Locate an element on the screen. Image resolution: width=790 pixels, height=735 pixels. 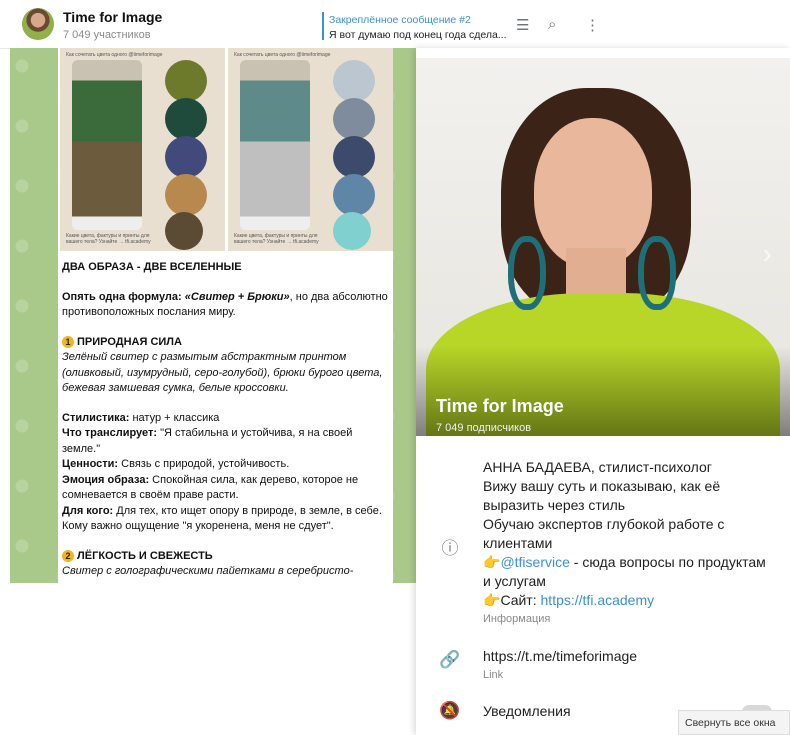
section1-title: ПРИРОДНАЯ СИЛА is located at coordinates (129, 341).